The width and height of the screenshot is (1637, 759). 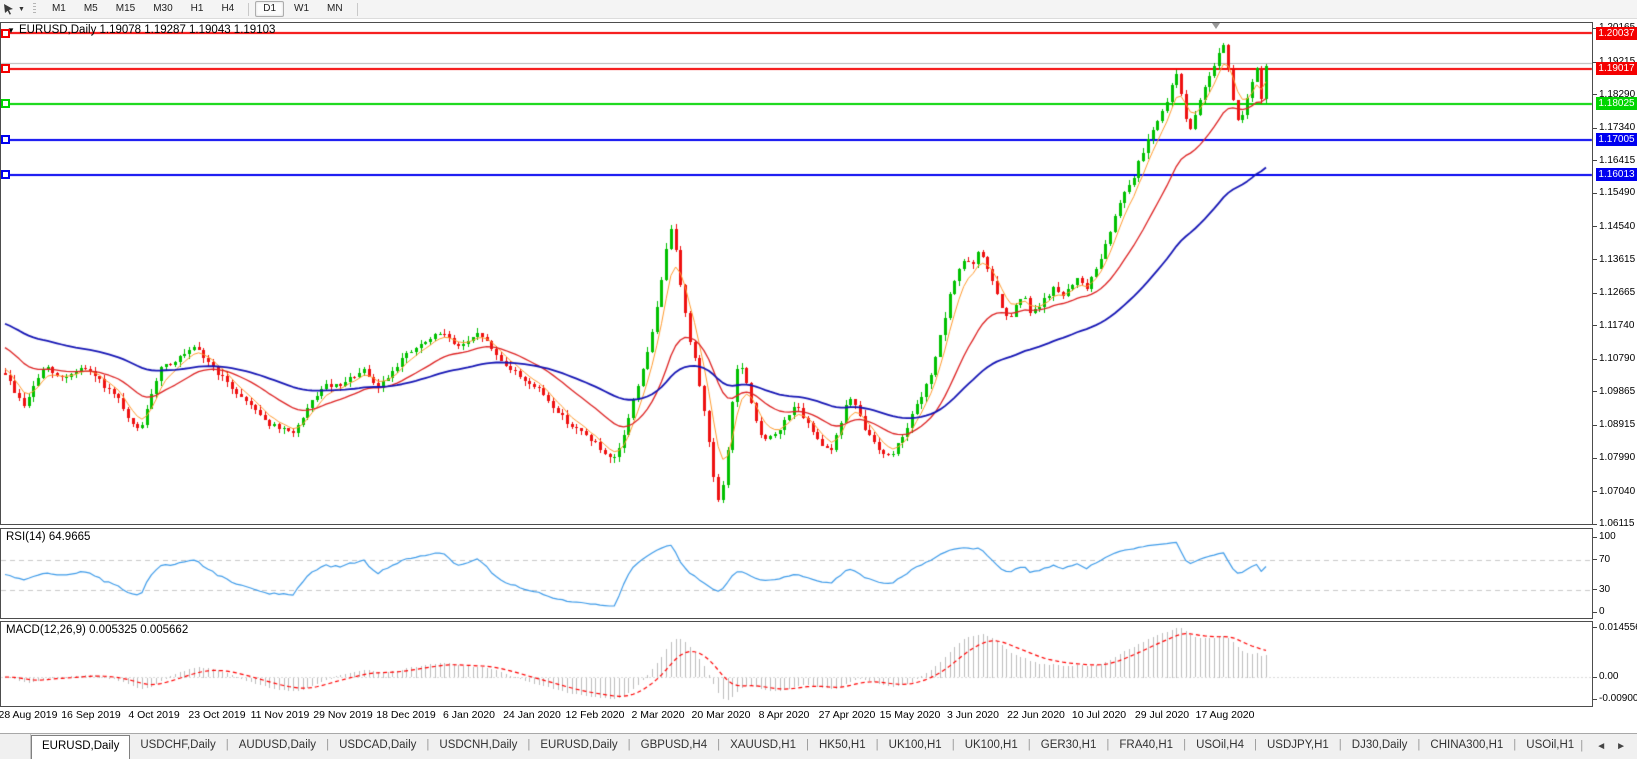 I want to click on date-tick-label: 20 Mar 2020, so click(x=721, y=715).